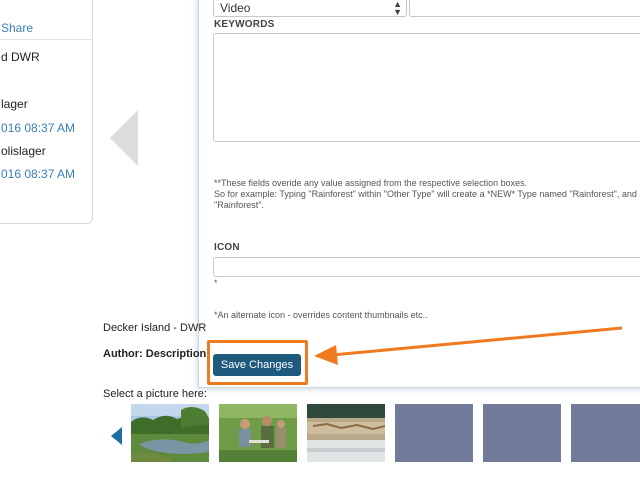  What do you see at coordinates (258, 433) in the screenshot?
I see `thumbnail-field-team` at bounding box center [258, 433].